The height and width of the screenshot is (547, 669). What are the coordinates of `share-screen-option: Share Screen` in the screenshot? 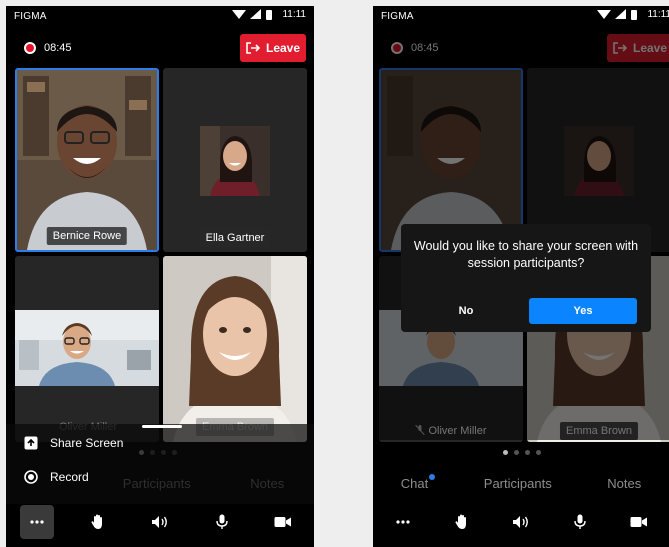 It's located at (73, 443).